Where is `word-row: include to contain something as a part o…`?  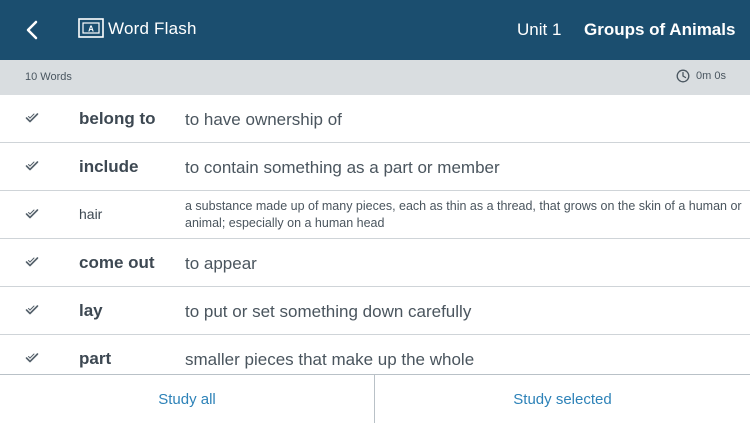 word-row: include to contain something as a part o… is located at coordinates (375, 167).